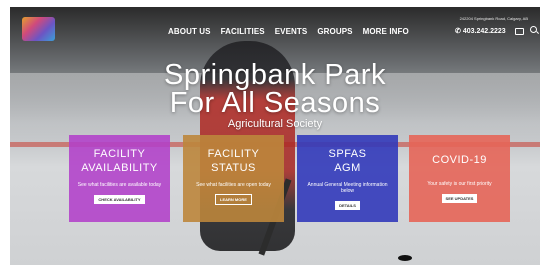 This screenshot has height=269, width=548. I want to click on phone-link: ✆ 403.242.2223, so click(480, 31).